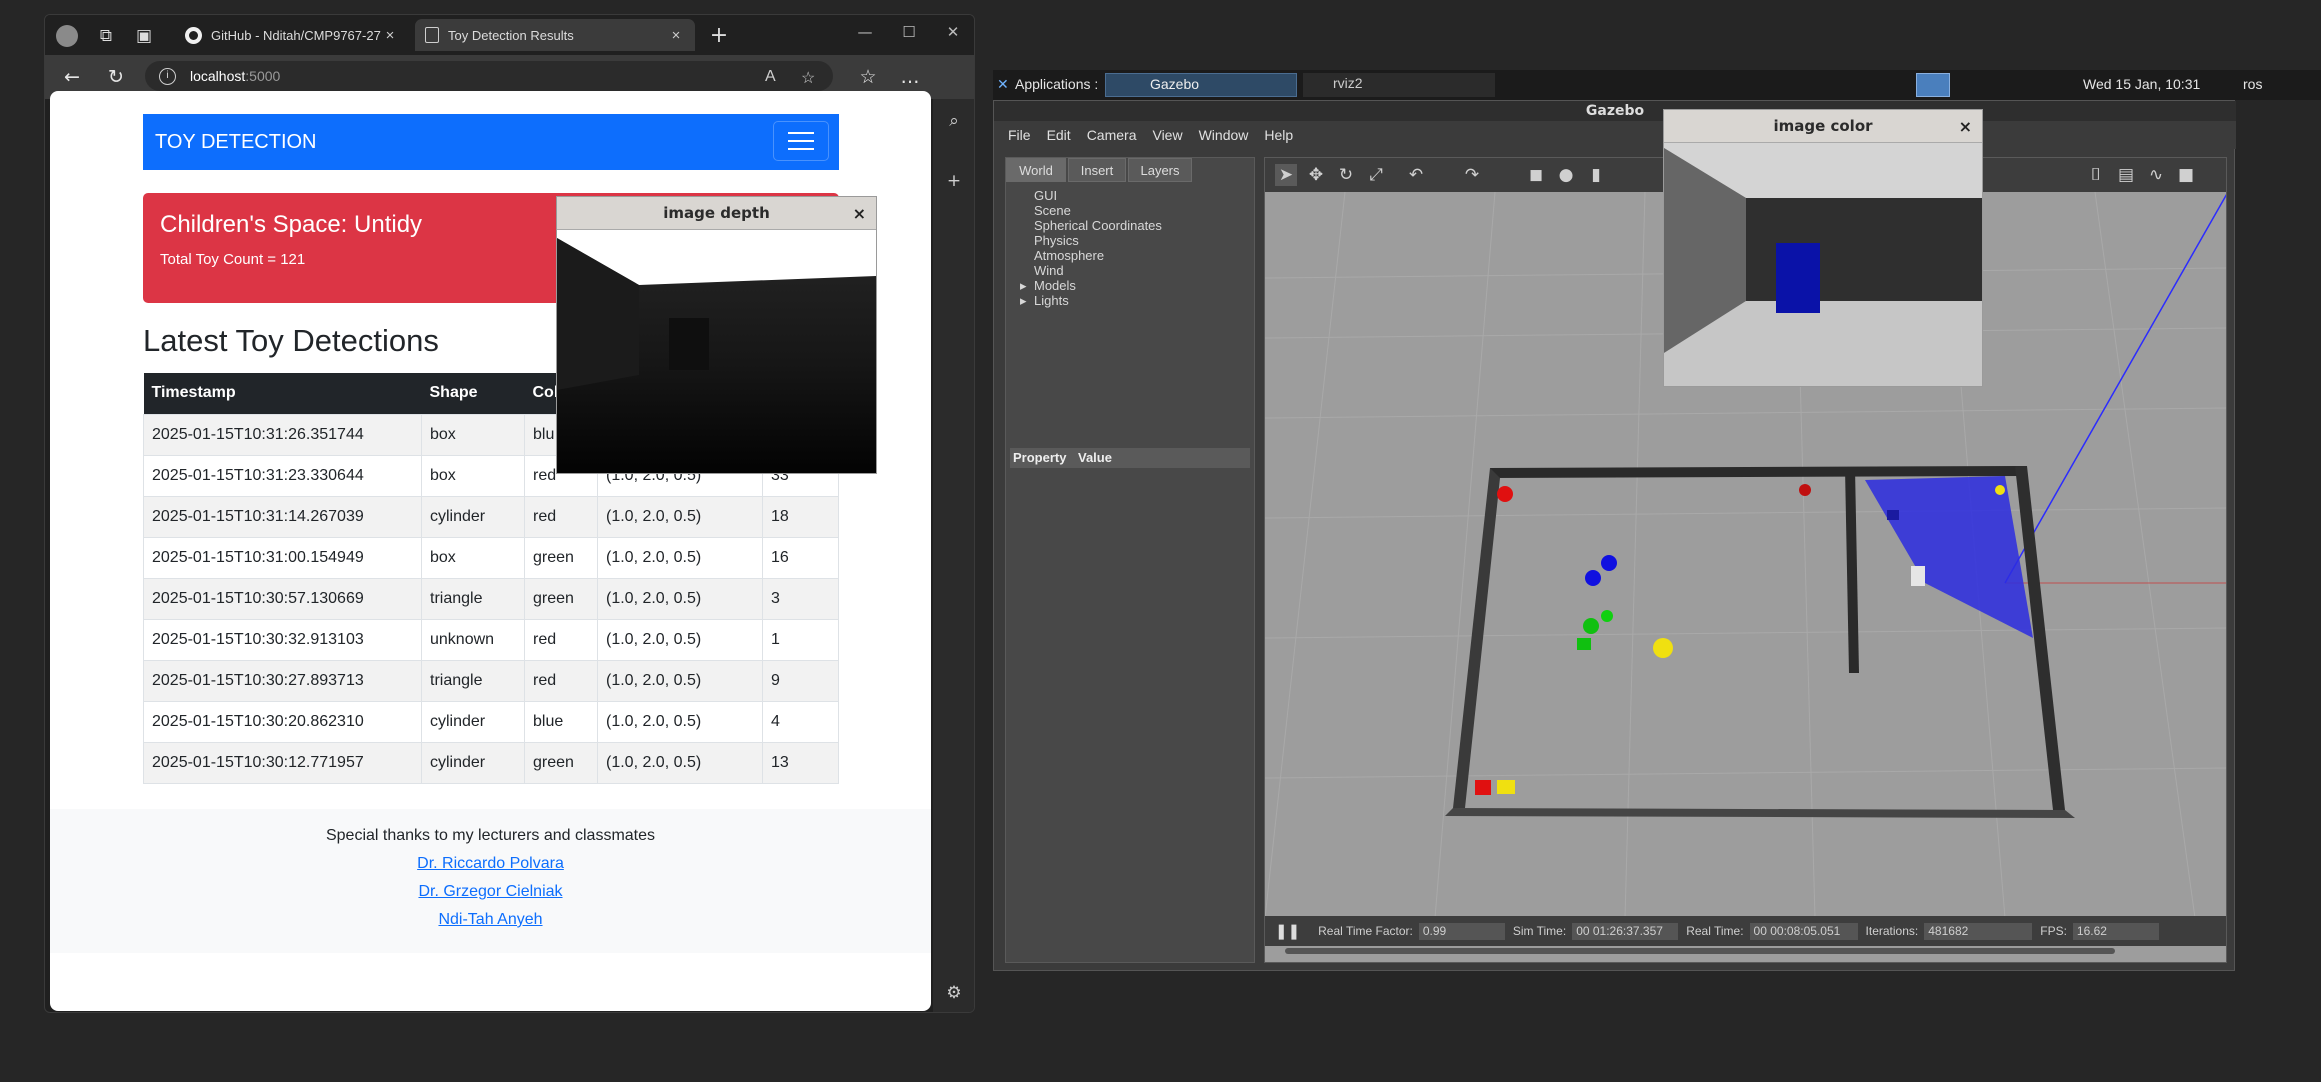  Describe the element at coordinates (1051, 300) in the screenshot. I see `tree-item-lights: Lights` at that location.